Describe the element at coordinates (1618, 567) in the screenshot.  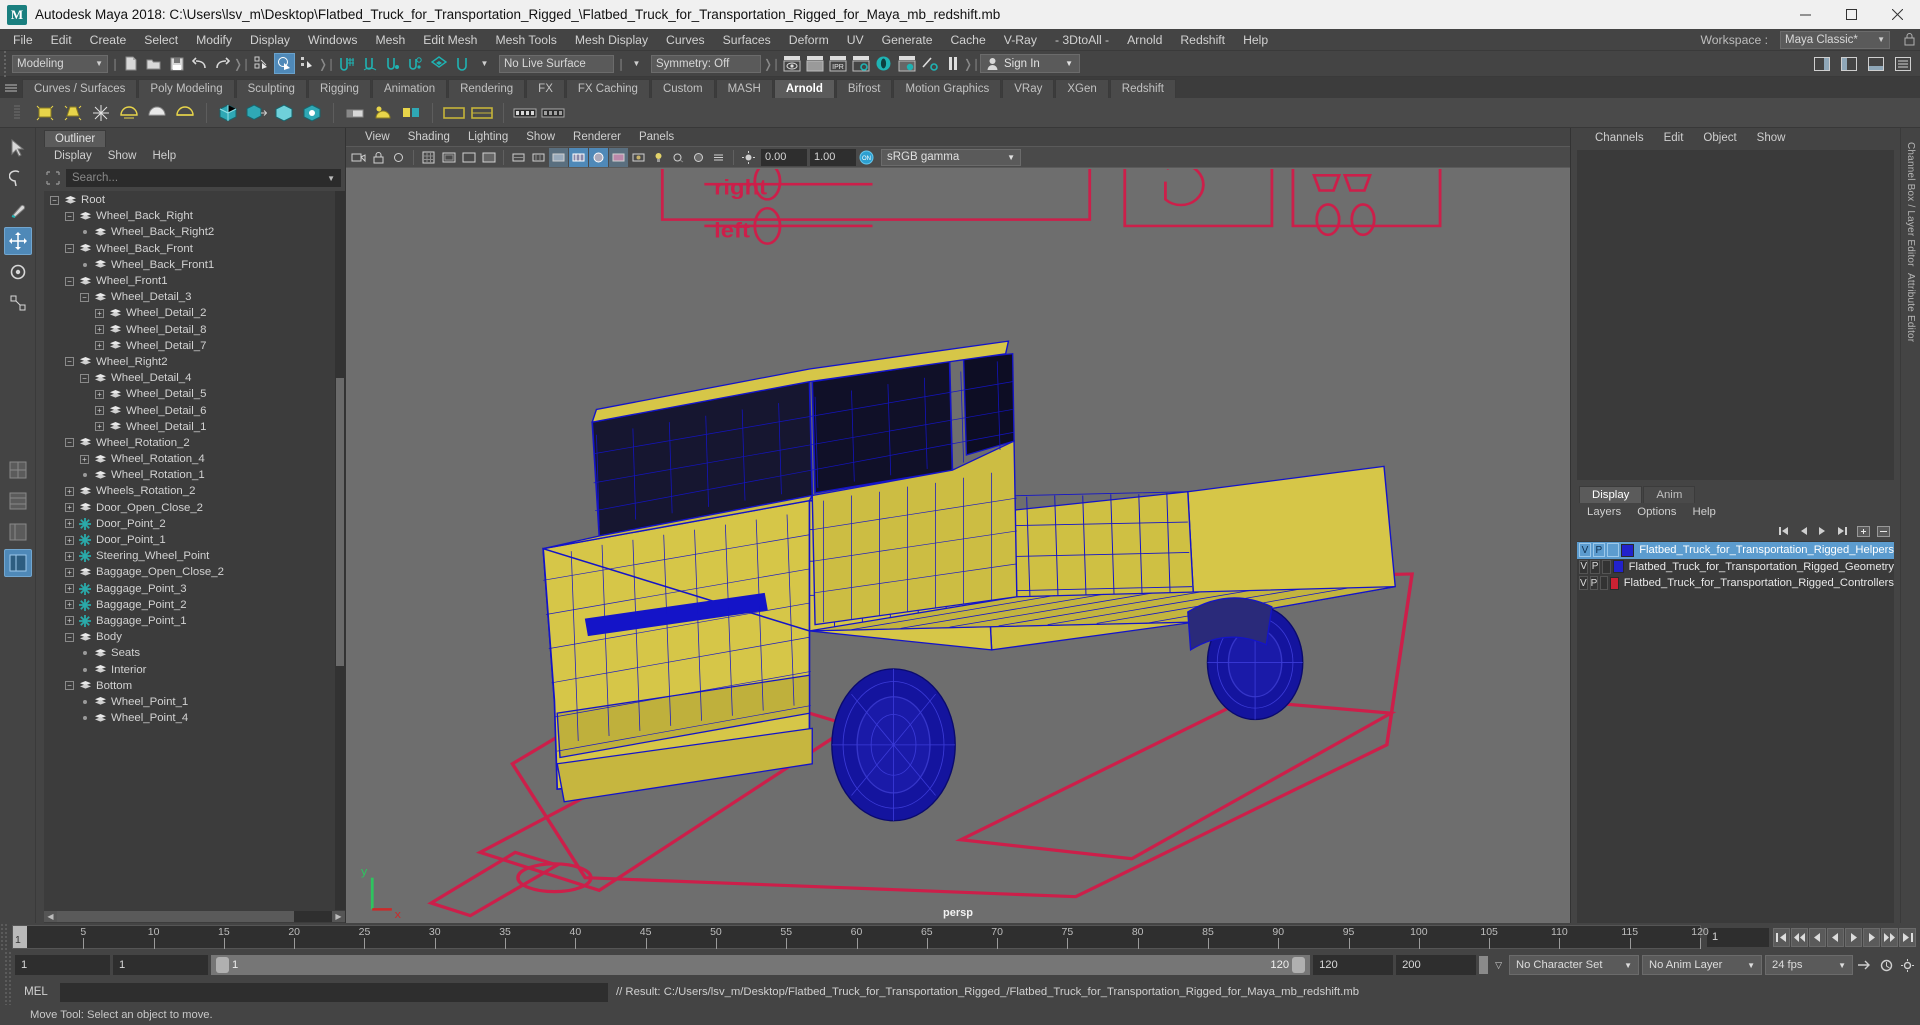
I see `layer-color-swatch` at that location.